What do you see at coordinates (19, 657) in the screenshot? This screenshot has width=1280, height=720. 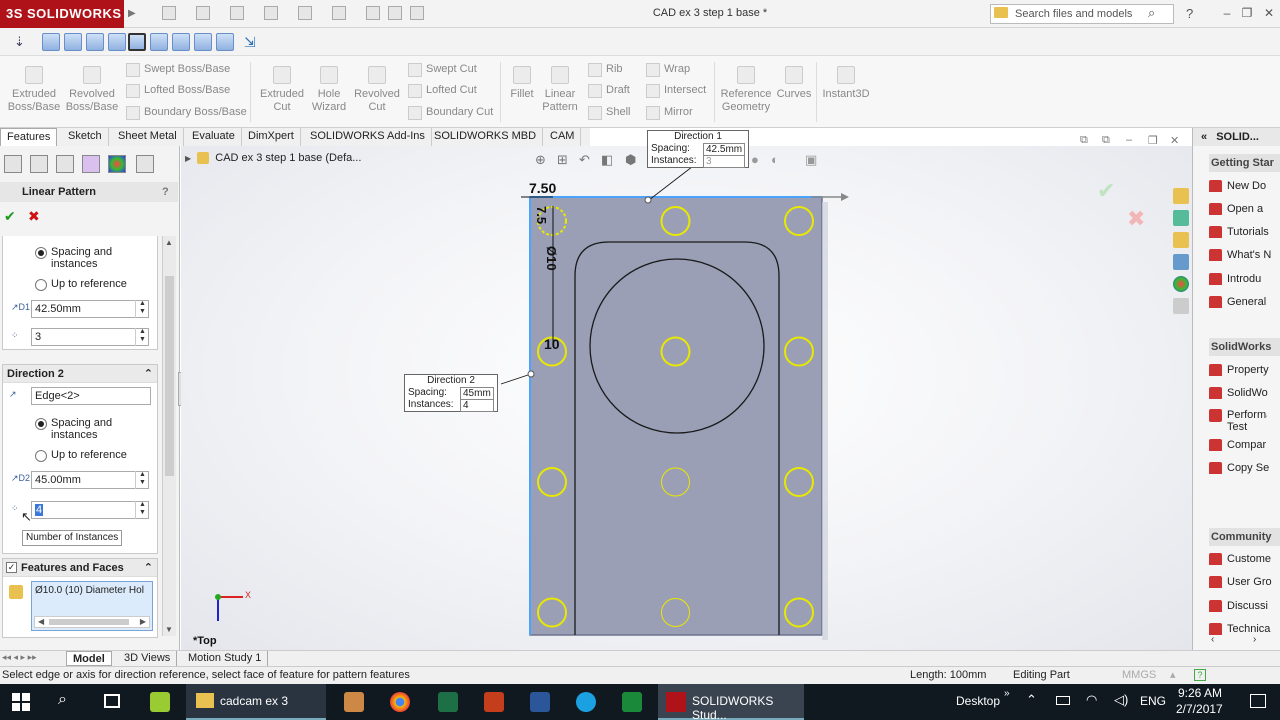 I see `bottom-nav-arrows: ◂◂ ◂ ▸ ▸▸` at bounding box center [19, 657].